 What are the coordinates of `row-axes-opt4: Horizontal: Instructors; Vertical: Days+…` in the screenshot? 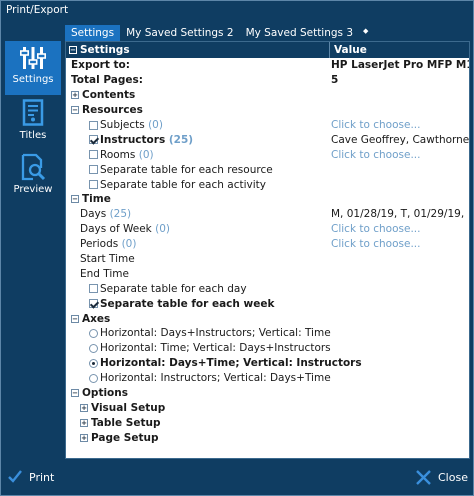 It's located at (267, 378).